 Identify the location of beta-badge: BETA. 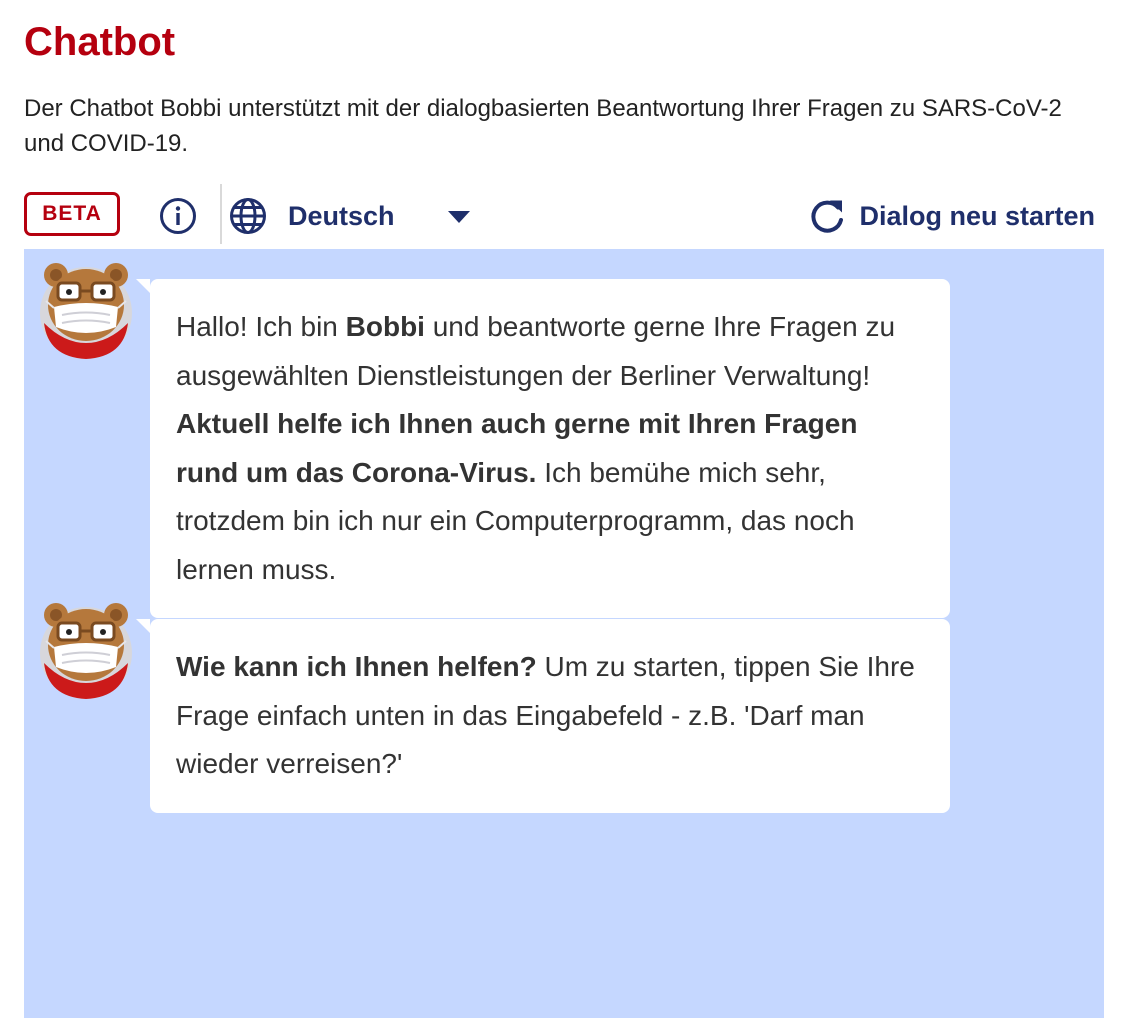
(72, 214).